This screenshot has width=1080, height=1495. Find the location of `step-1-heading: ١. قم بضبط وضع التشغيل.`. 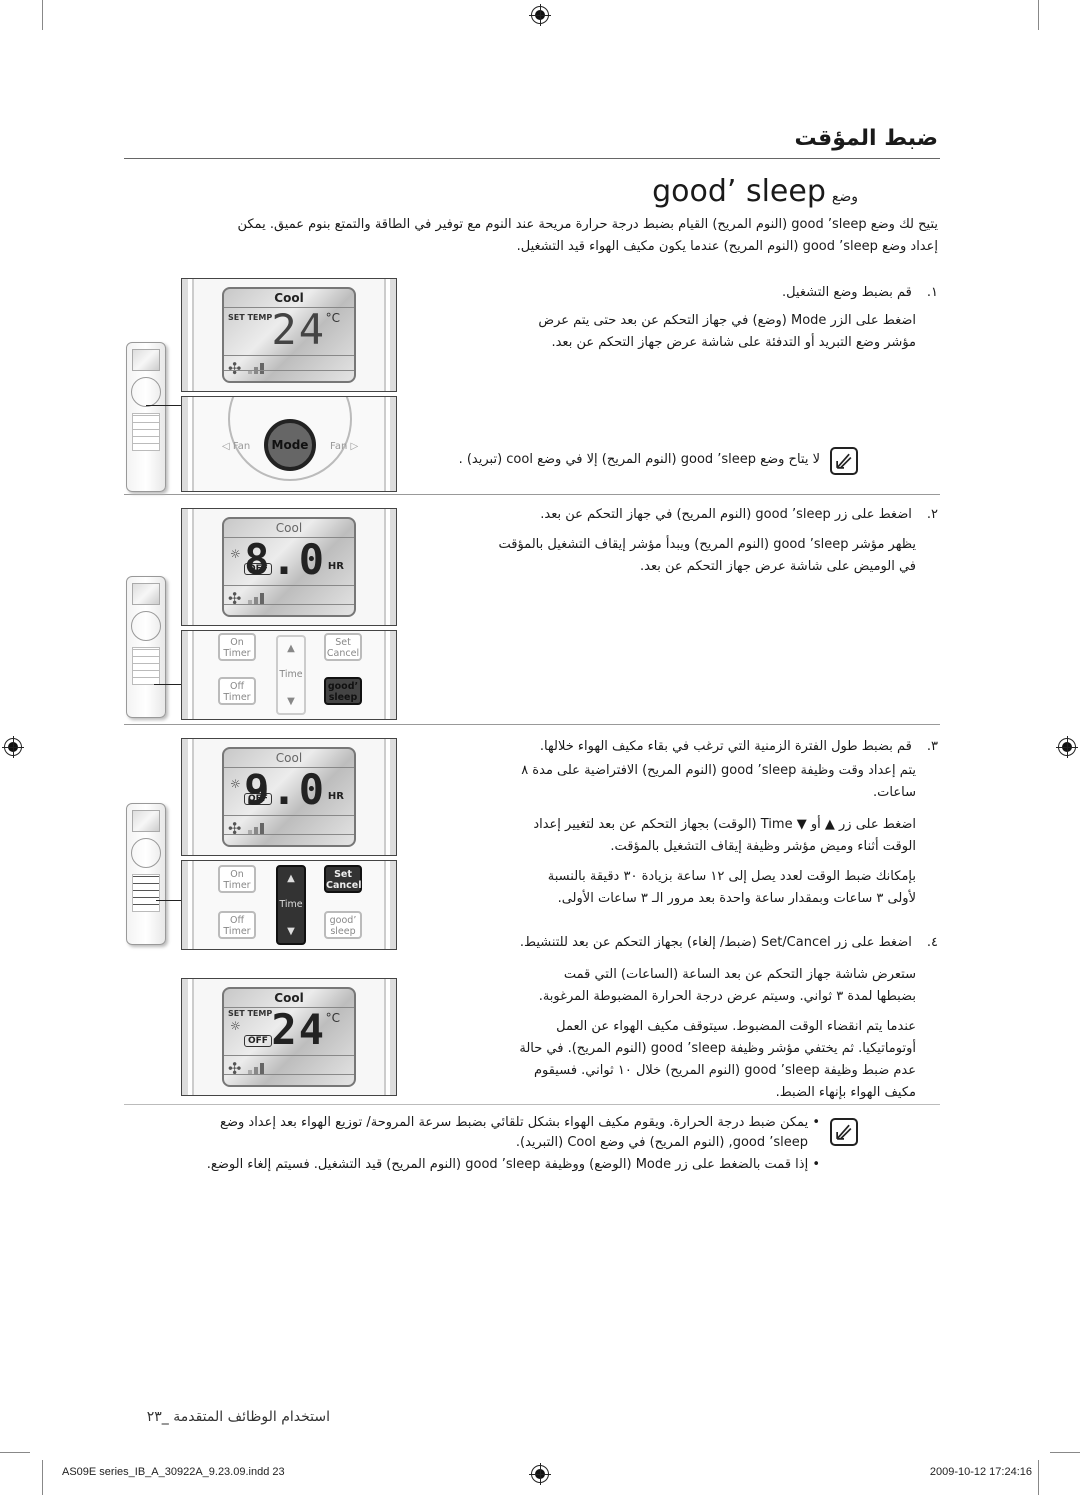

step-1-heading: ١. قم بضبط وضع التشغيل. is located at coordinates (859, 292).